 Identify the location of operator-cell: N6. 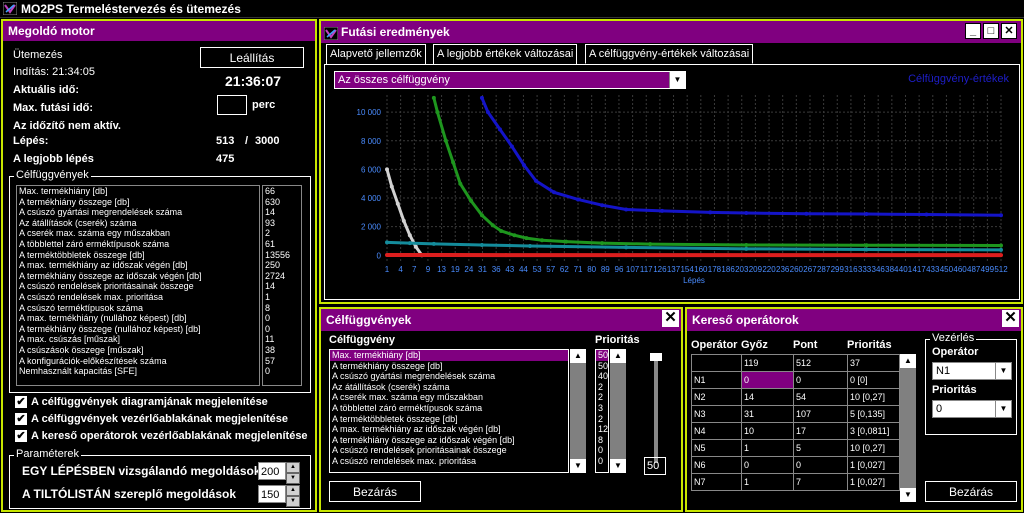
(716, 465).